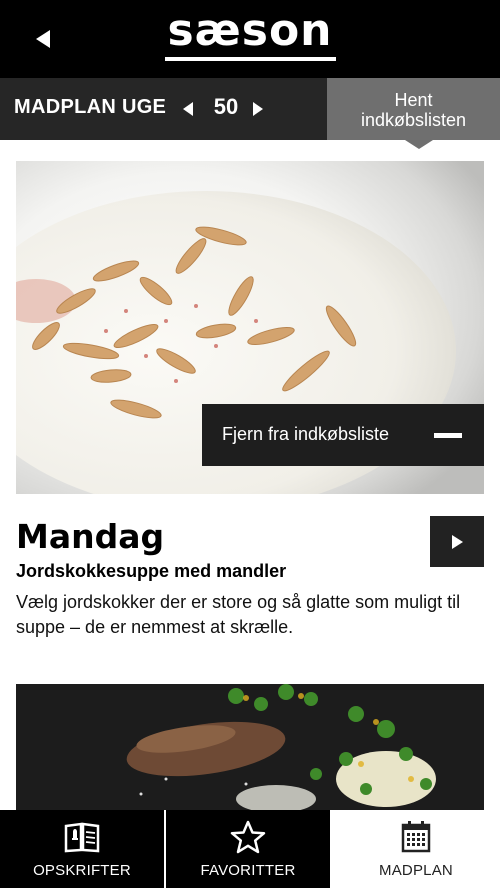 The width and height of the screenshot is (500, 888). What do you see at coordinates (413, 120) in the screenshot?
I see `shopping-button-line2: indkøbslisten` at bounding box center [413, 120].